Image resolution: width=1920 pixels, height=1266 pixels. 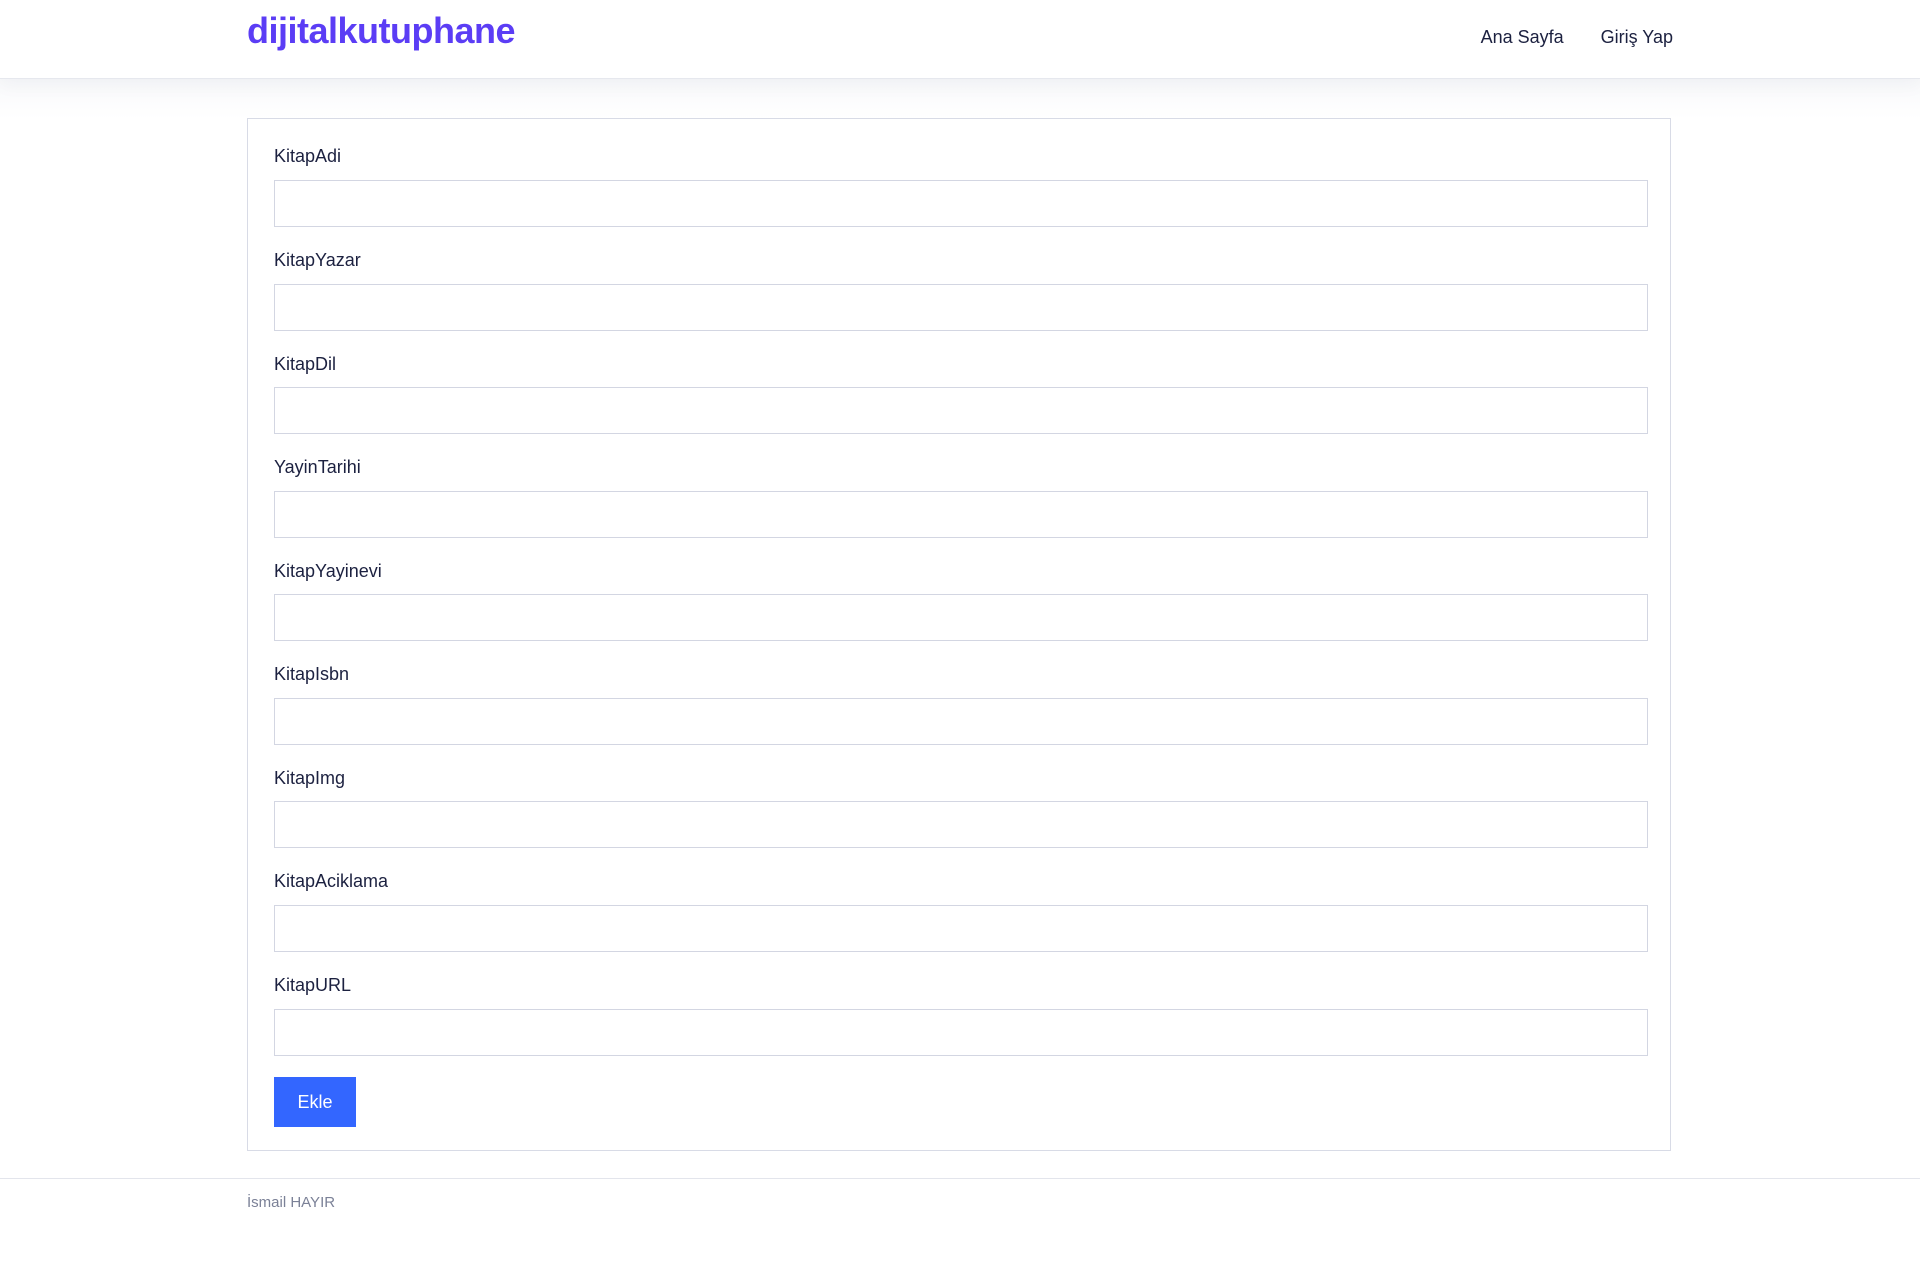 What do you see at coordinates (960, 99) in the screenshot?
I see `header-shadow` at bounding box center [960, 99].